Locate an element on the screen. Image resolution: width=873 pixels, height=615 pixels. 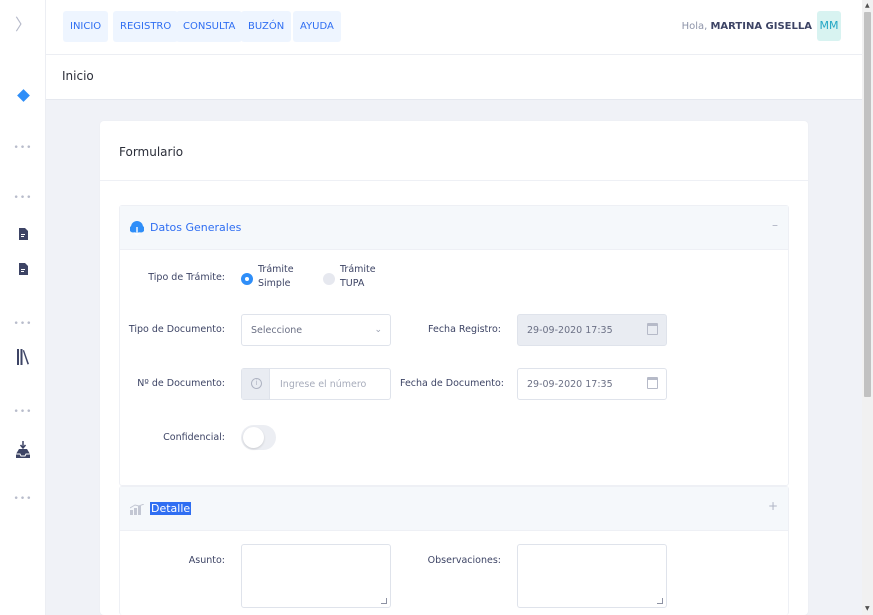
scroll-down-icon: ▼ is located at coordinates (867, 608).